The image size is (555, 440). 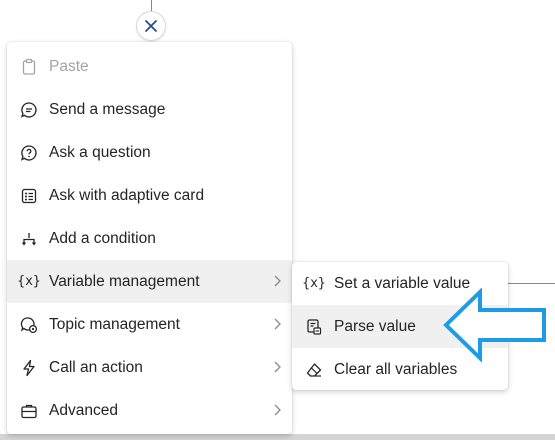 I want to click on lightning-icon, so click(x=29, y=368).